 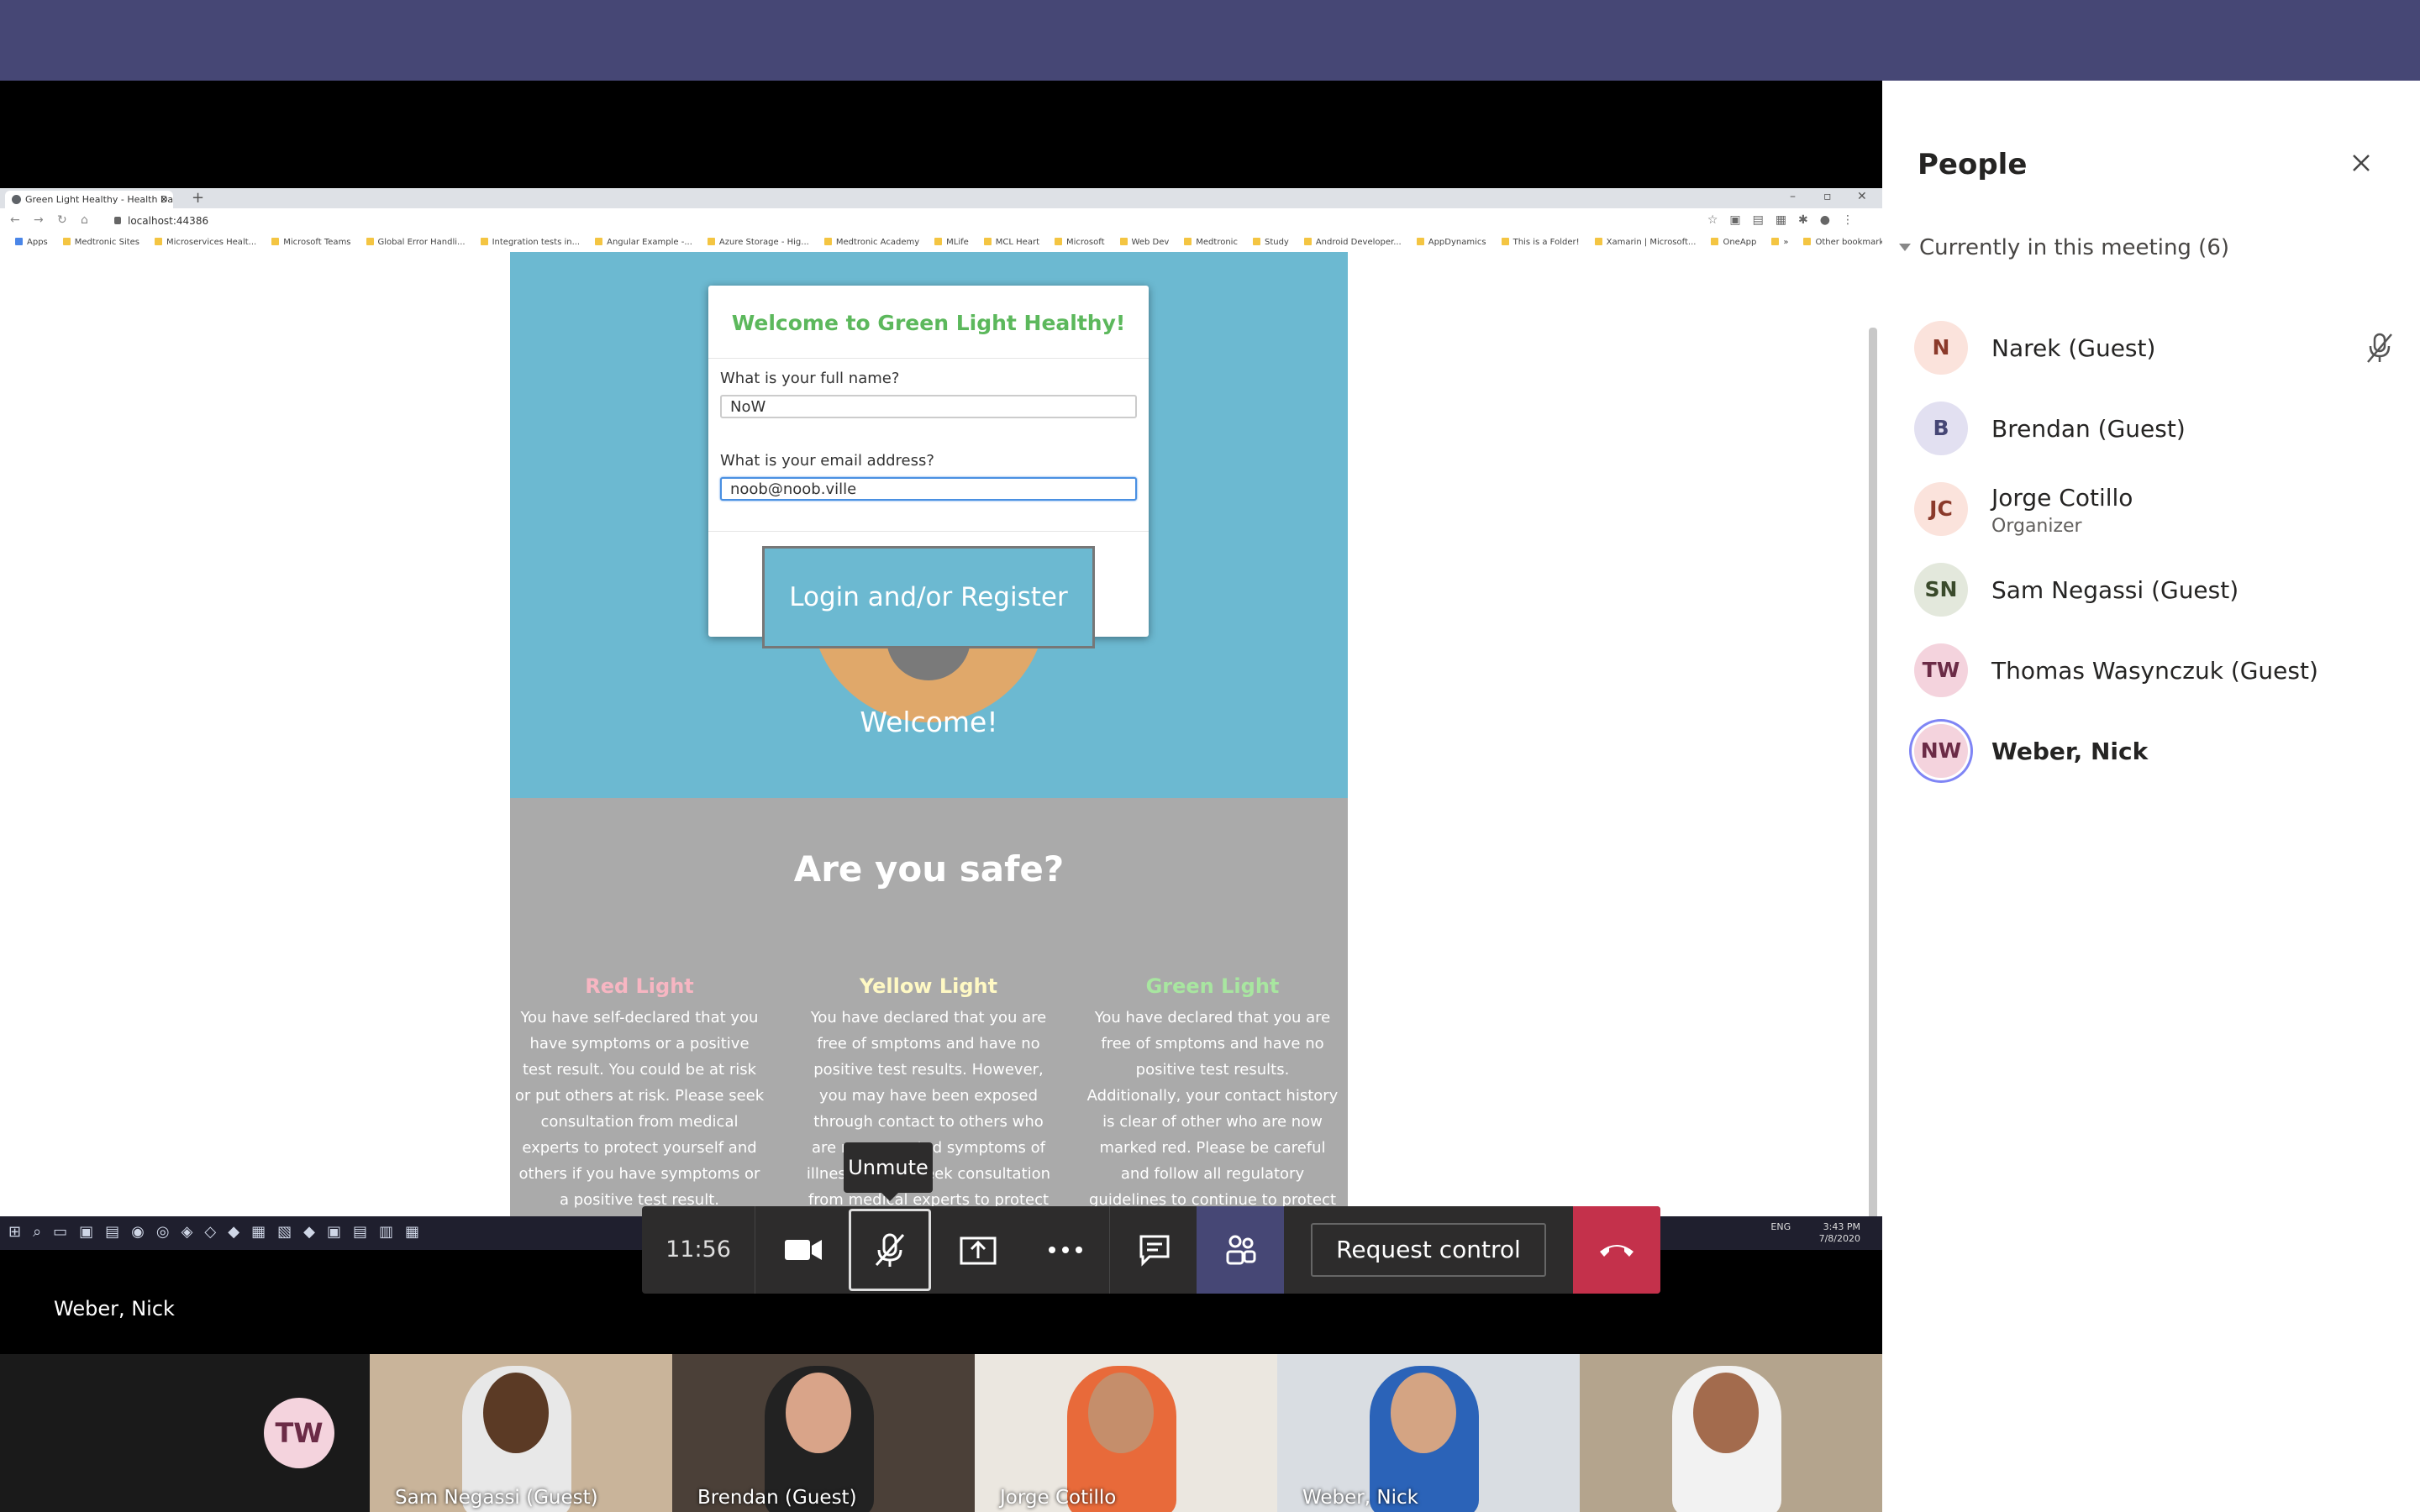 What do you see at coordinates (1145, 243) in the screenshot?
I see `bookmark-item: Web Dev` at bounding box center [1145, 243].